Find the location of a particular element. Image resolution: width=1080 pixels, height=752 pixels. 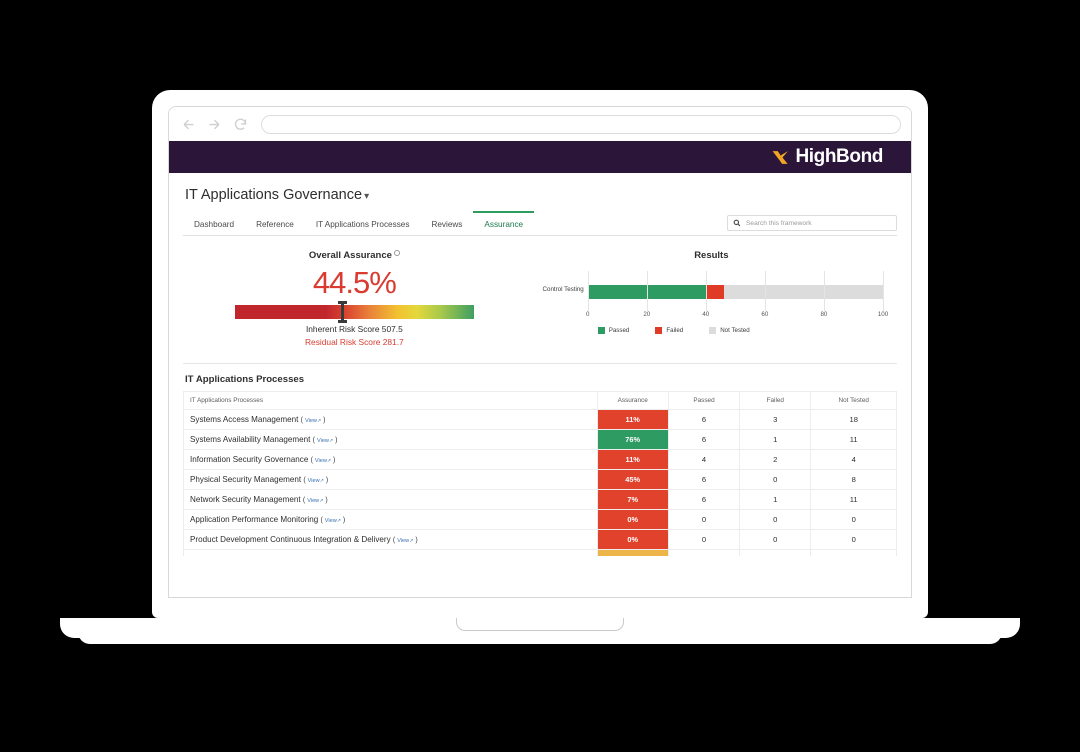

x-axis-tick-80: 80 is located at coordinates (824, 314).